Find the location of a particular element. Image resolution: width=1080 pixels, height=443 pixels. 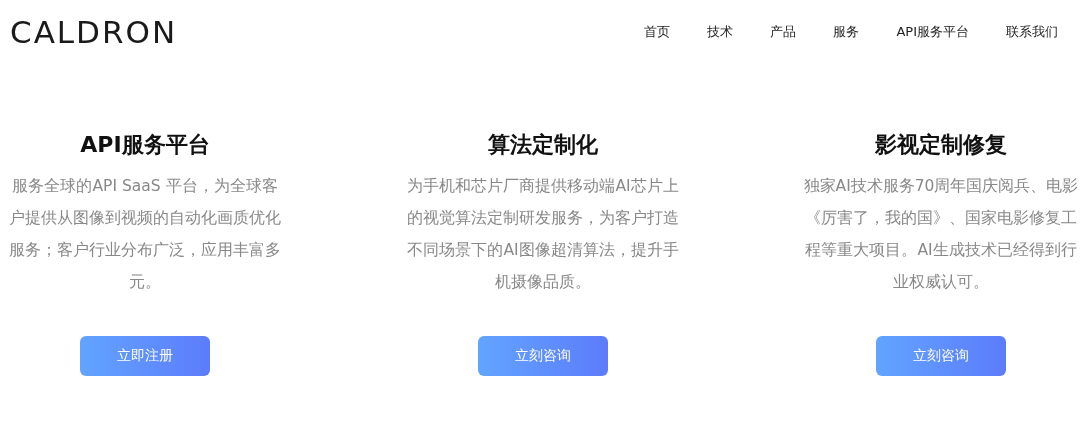

card-description: 服务全球的API SaaS 平台，为全球客户提供从图像到视频的自动化画质优化服务；客户行业分布广泛，应用丰富多元。 is located at coordinates (145, 234).